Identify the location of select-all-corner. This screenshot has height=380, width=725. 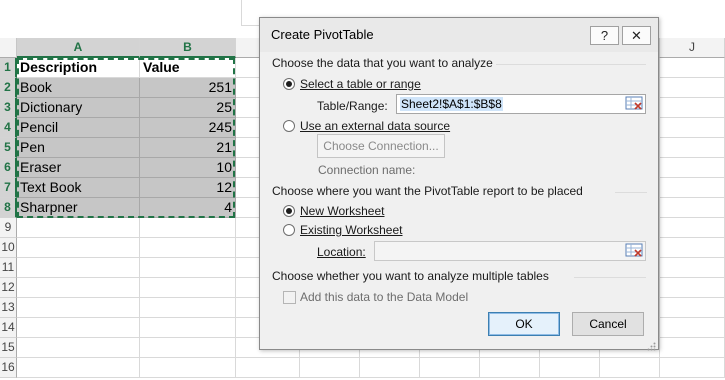
(8, 48).